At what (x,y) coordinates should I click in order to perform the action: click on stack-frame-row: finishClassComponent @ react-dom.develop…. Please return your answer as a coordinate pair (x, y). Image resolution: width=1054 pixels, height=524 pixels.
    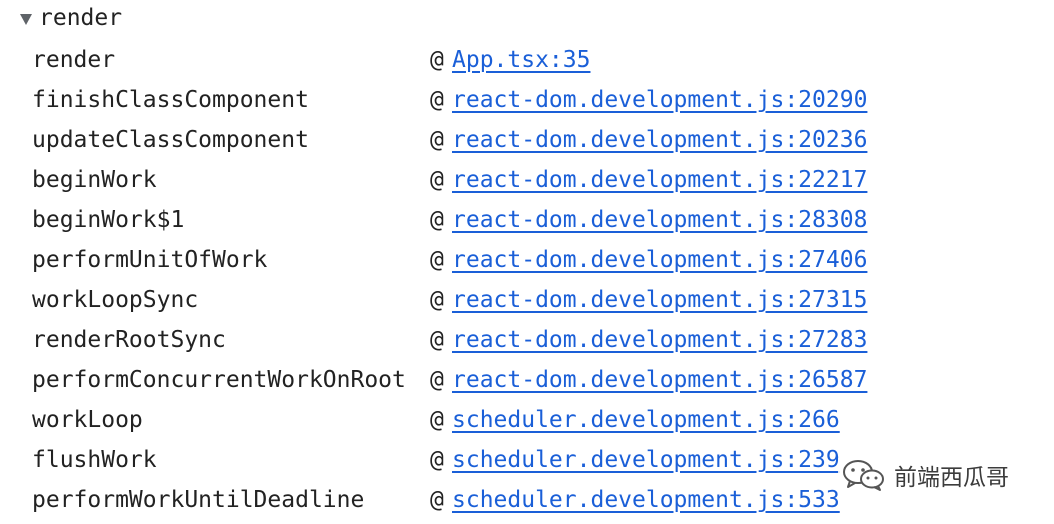
    Looking at the image, I should click on (449, 100).